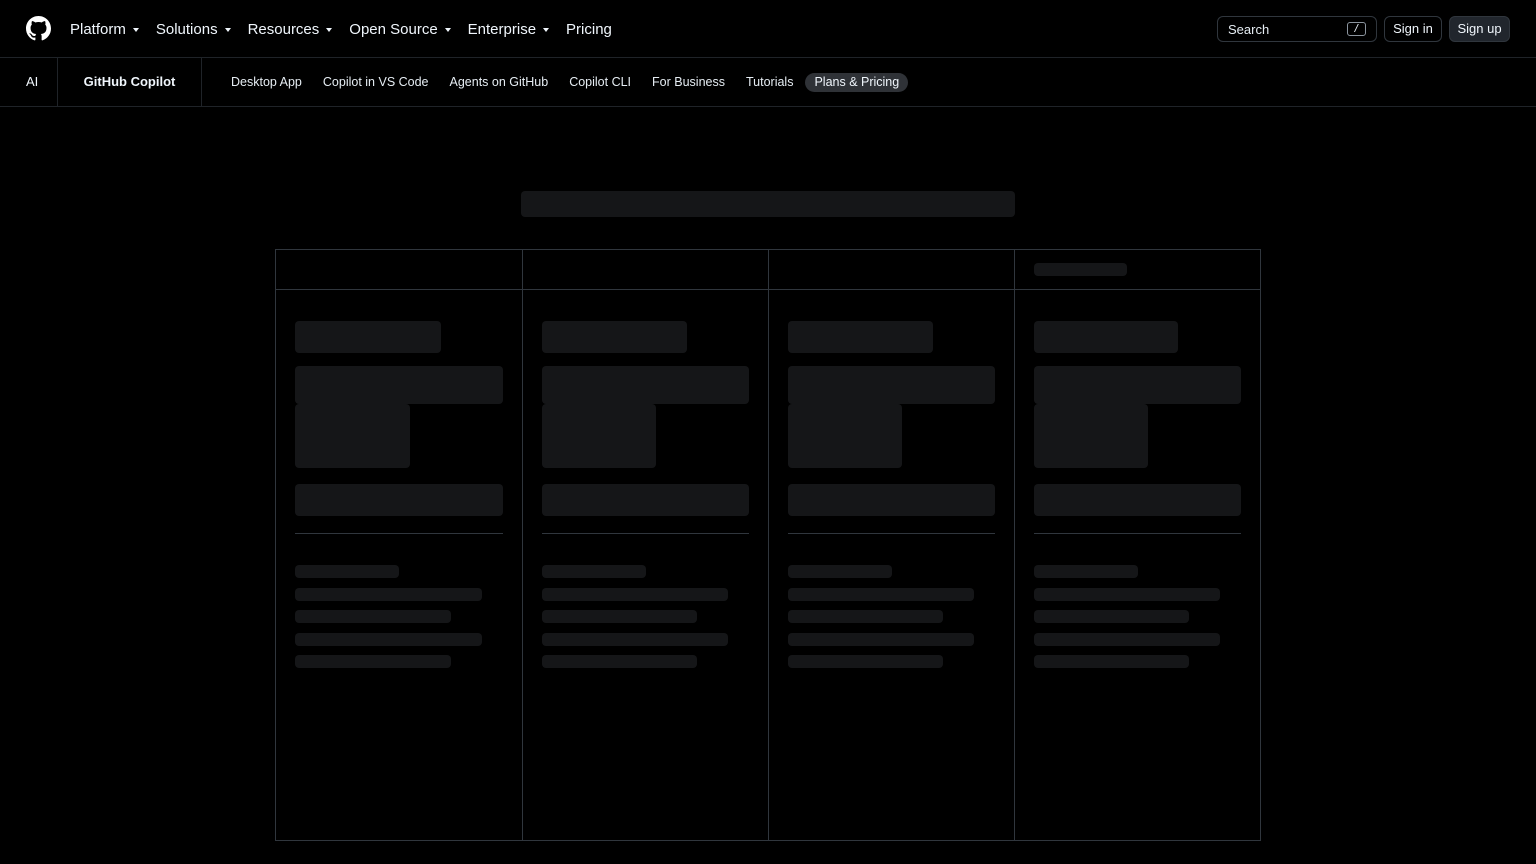 The height and width of the screenshot is (864, 1536). Describe the element at coordinates (266, 82) in the screenshot. I see `subnav-link-desktop-app: Desktop App` at that location.